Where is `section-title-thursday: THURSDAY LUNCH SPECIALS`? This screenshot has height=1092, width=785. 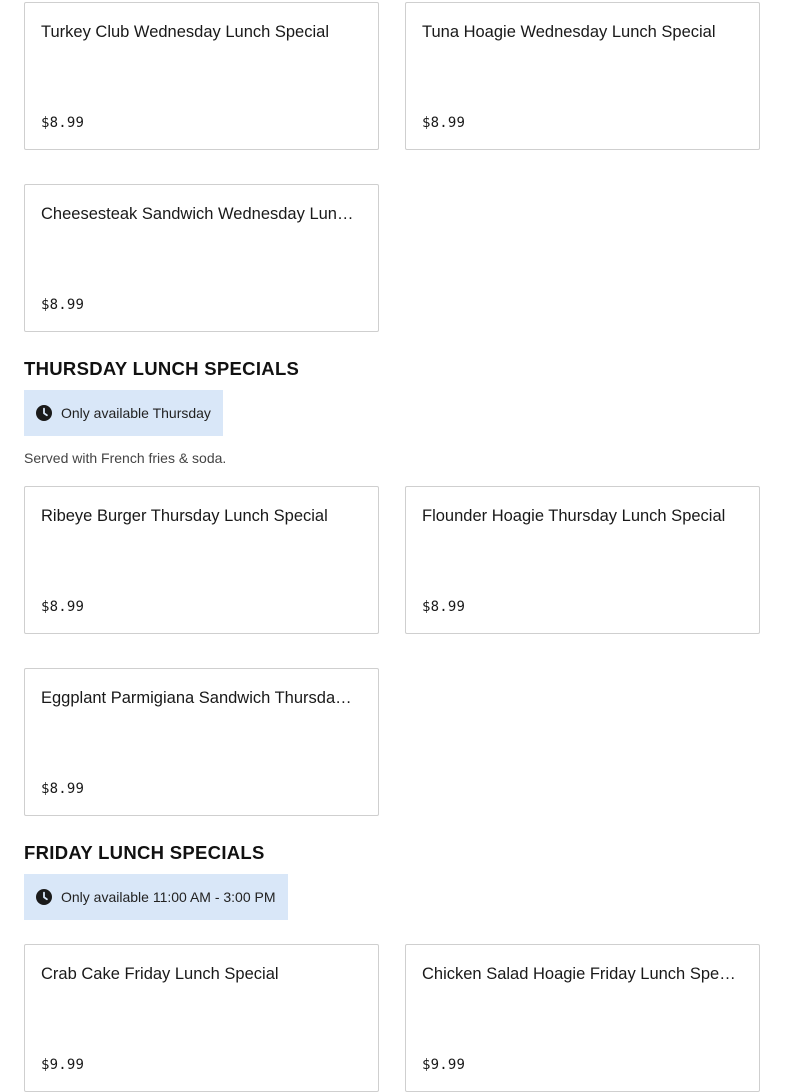
section-title-thursday: THURSDAY LUNCH SPECIALS is located at coordinates (162, 368).